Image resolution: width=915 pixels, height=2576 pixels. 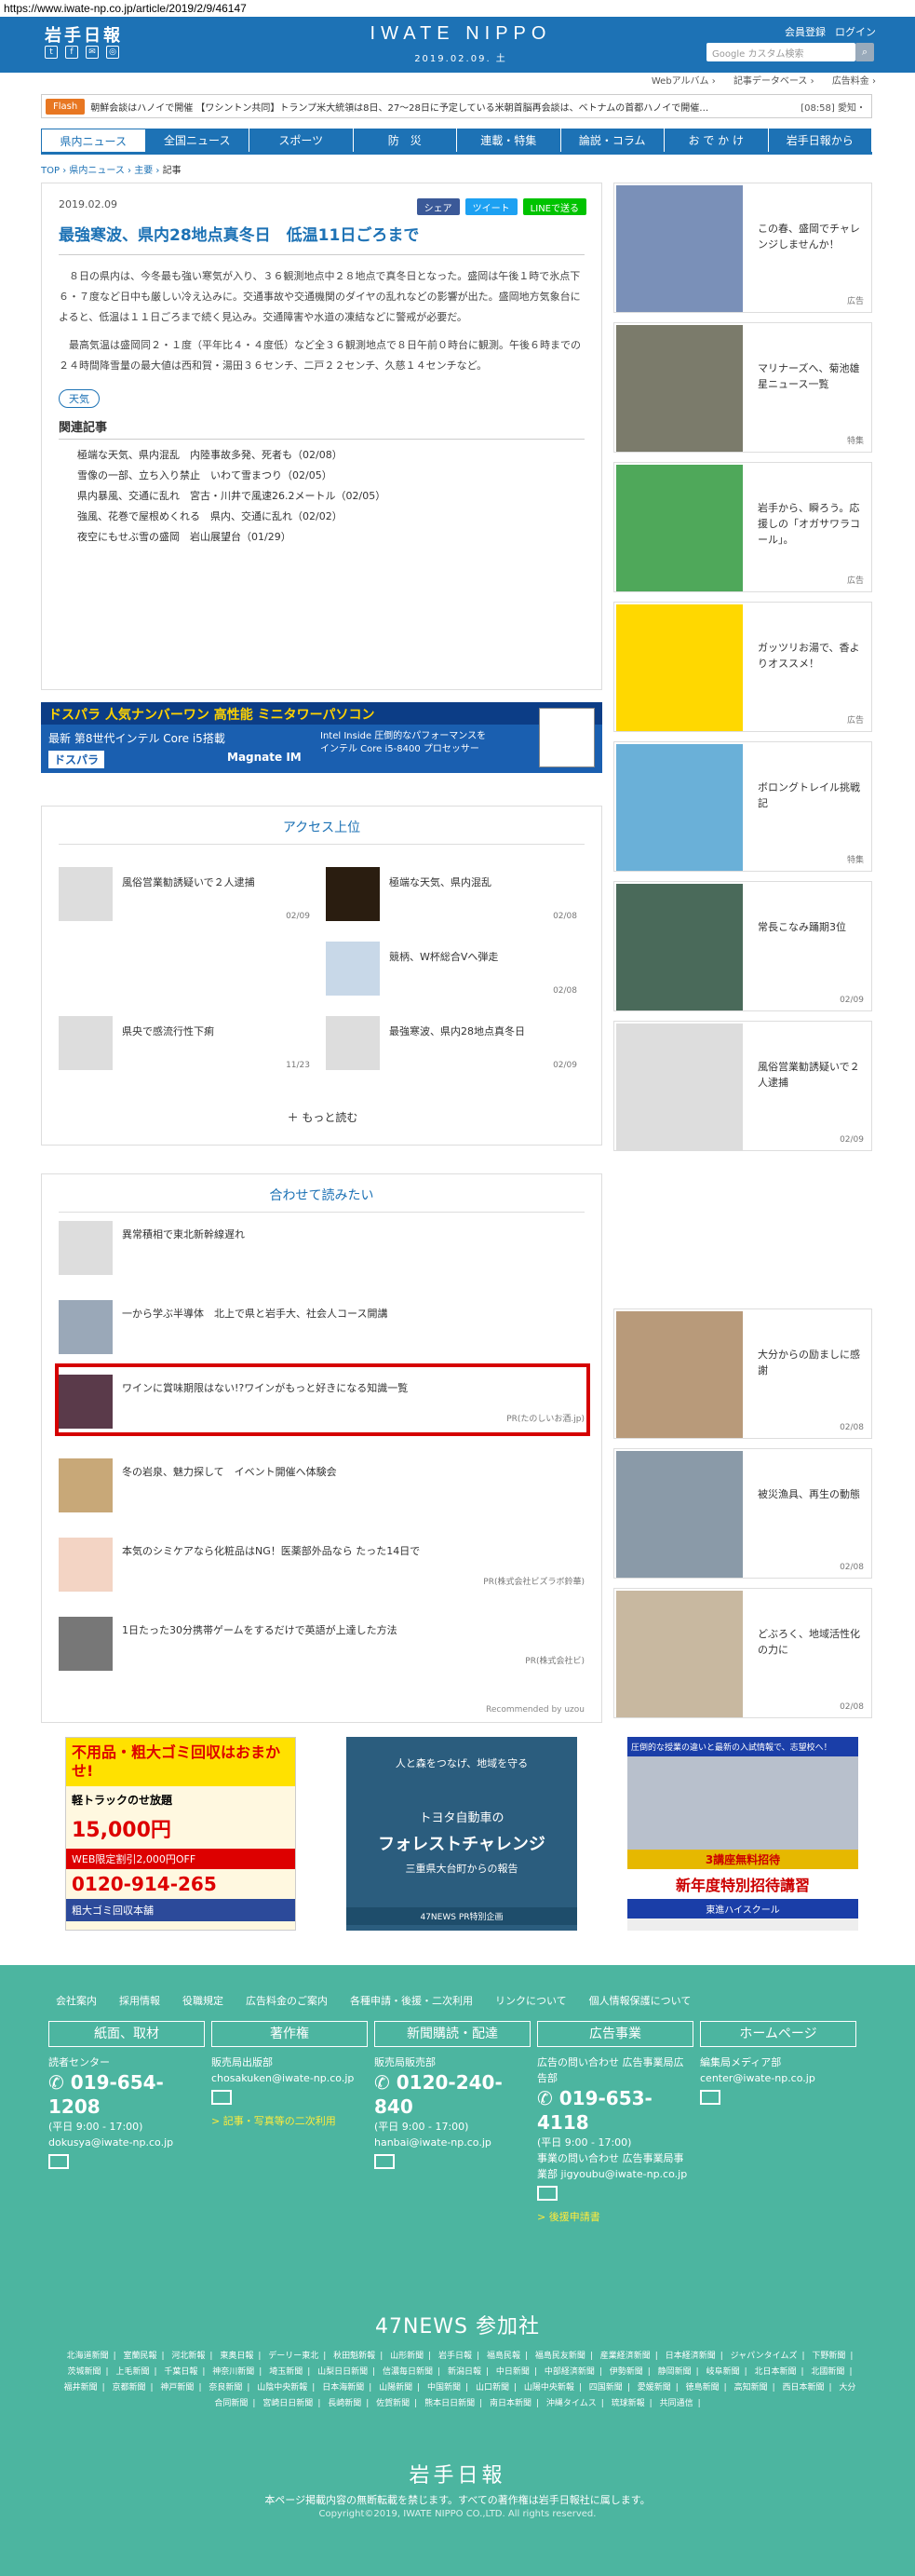 I want to click on sidebar-item: この春、盛岡でチャレンジしませんか！ 広告, so click(x=742, y=248).